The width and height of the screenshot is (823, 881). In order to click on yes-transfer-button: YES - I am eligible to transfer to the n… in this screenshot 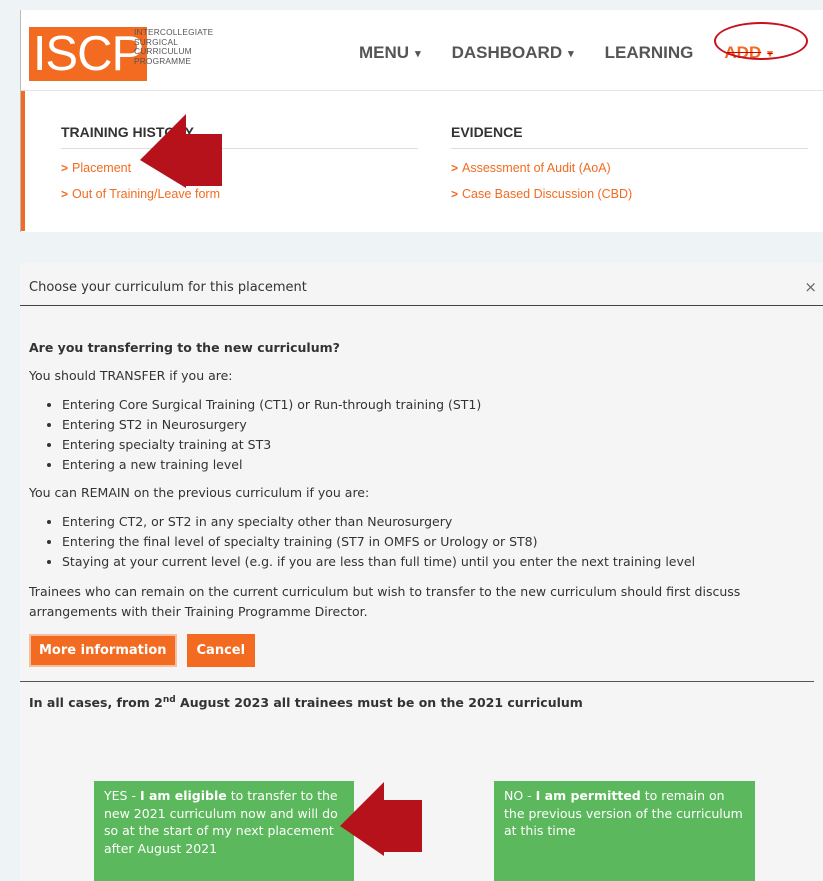, I will do `click(224, 831)`.